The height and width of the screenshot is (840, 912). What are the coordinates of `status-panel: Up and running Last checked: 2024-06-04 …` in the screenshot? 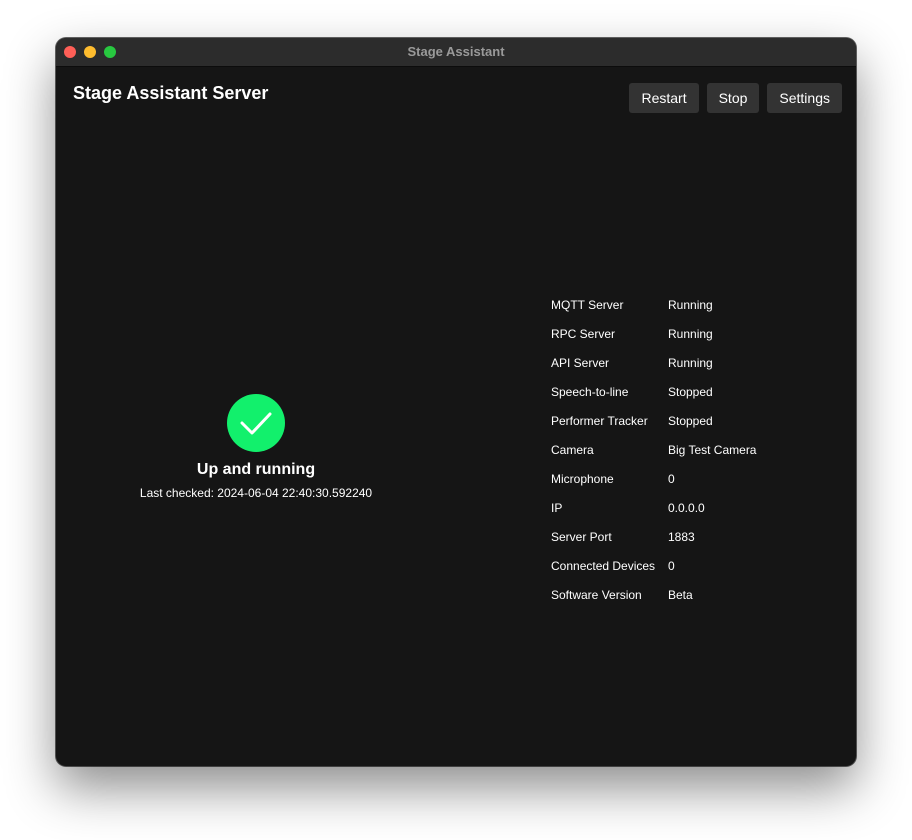 It's located at (256, 447).